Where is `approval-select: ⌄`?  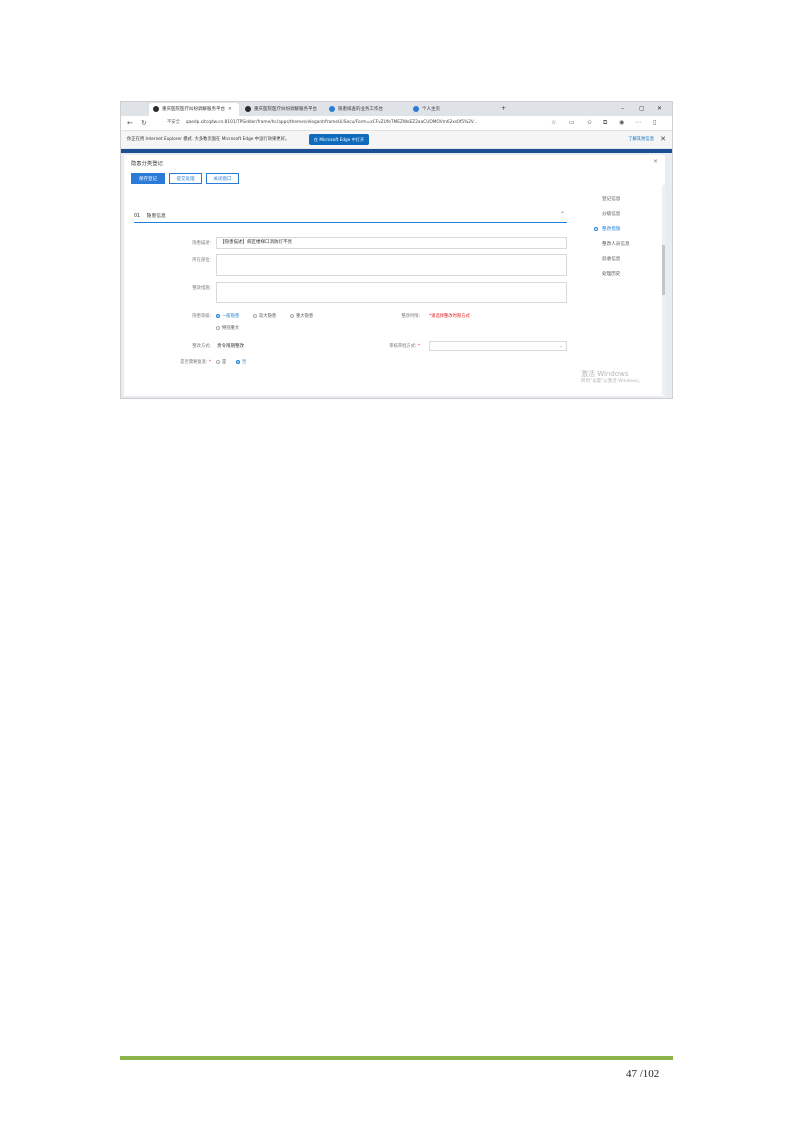
approval-select: ⌄ is located at coordinates (498, 346).